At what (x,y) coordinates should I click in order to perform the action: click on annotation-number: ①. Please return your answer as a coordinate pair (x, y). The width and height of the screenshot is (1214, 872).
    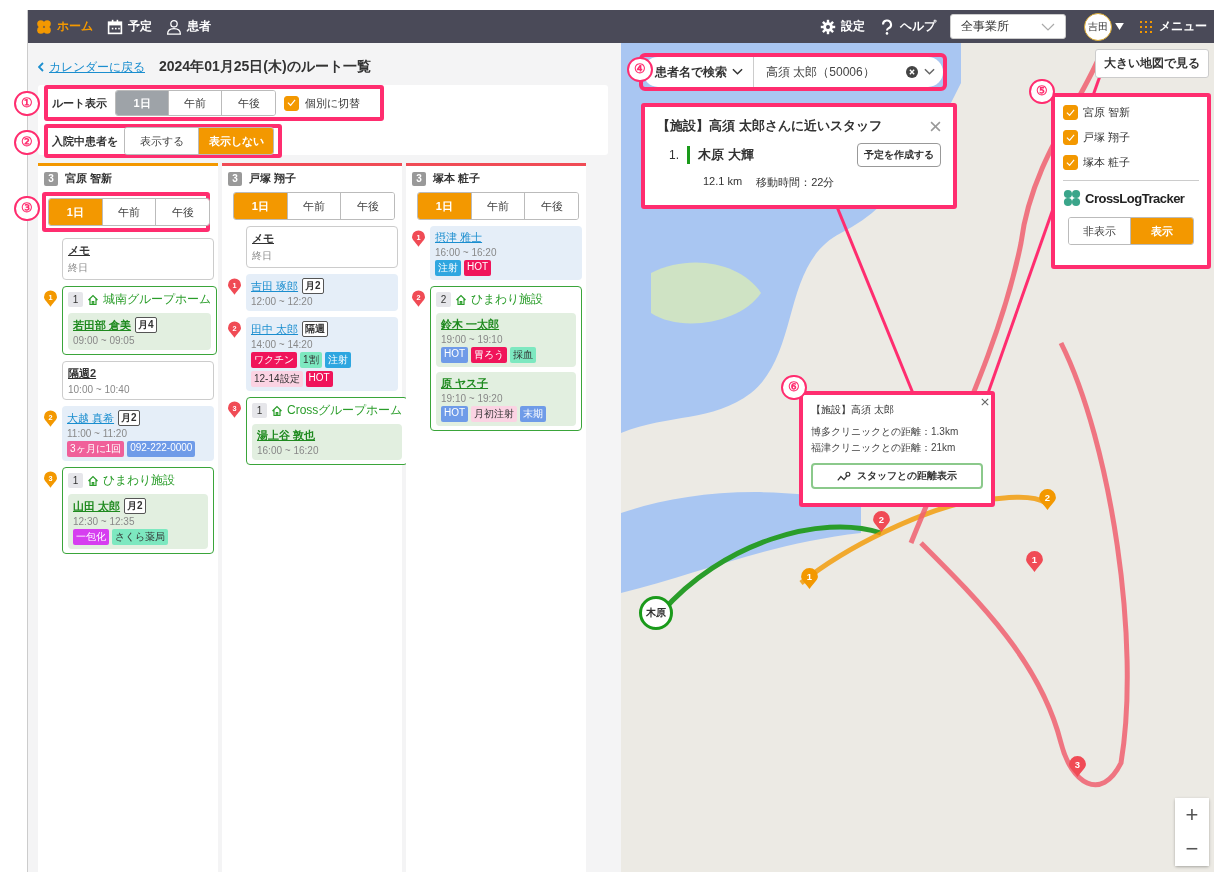
    Looking at the image, I should click on (27, 103).